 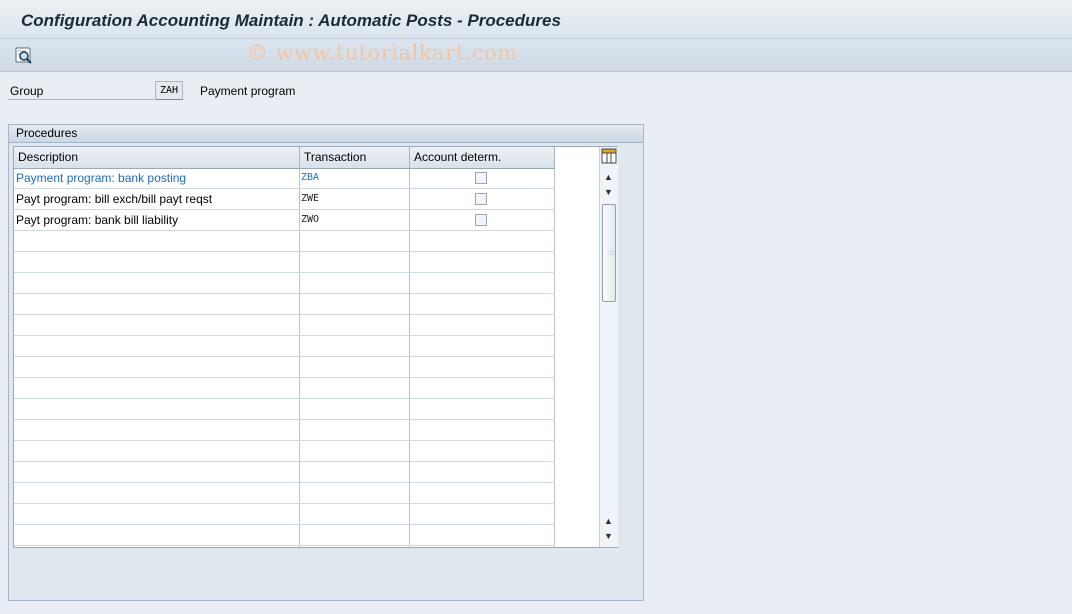 What do you see at coordinates (482, 157) in the screenshot?
I see `column-header-account-determ: Account determ.` at bounding box center [482, 157].